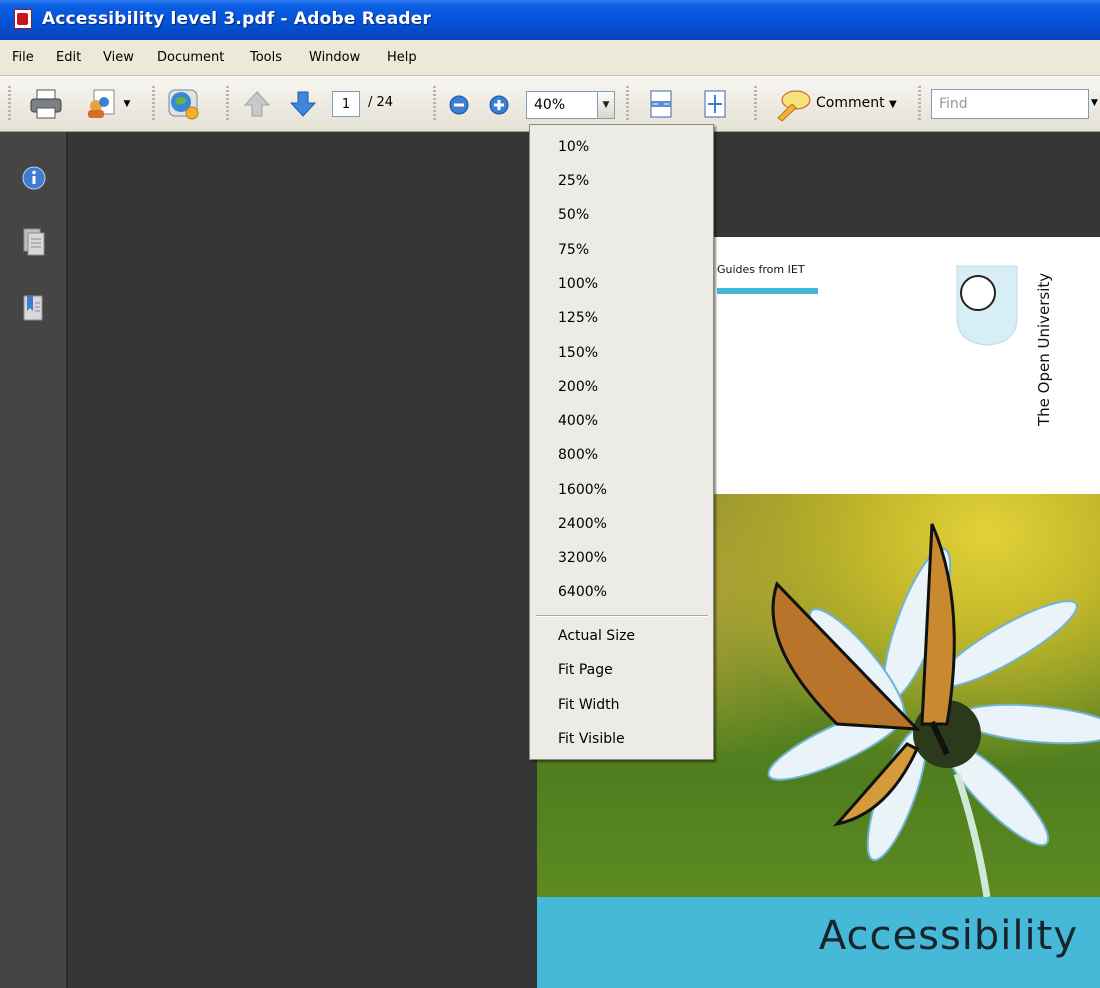 The image size is (1100, 988). I want to click on publisher-text: The Open University, so click(1044, 350).